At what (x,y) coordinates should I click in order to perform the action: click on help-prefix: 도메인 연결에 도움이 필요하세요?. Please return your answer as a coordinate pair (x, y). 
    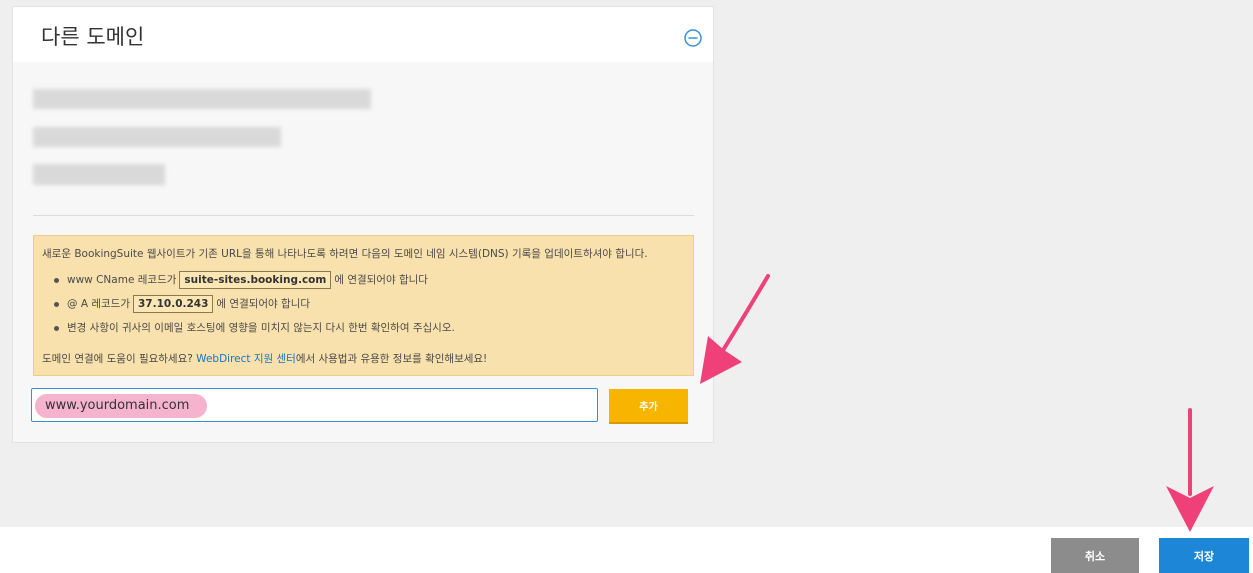
    Looking at the image, I should click on (117, 359).